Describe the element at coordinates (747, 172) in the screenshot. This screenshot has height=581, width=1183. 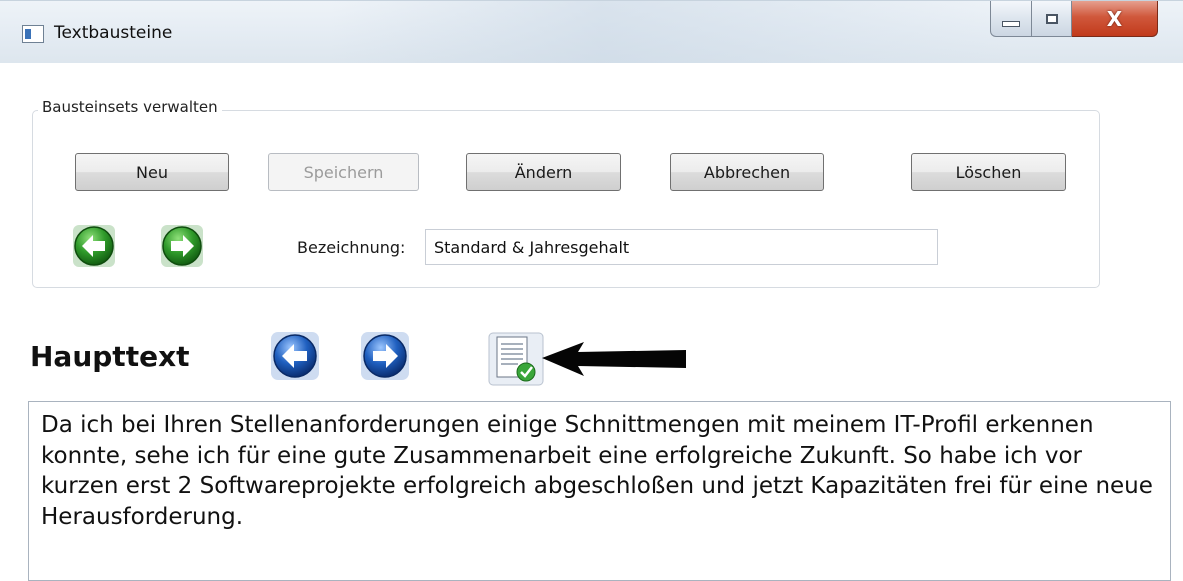
I see `cancel-button: Abbrechen` at that location.